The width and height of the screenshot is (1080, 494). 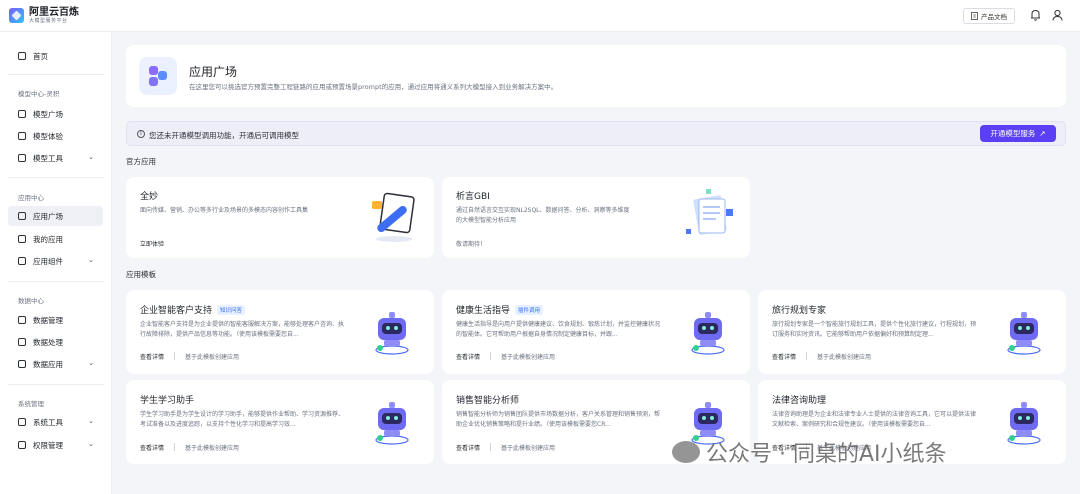 What do you see at coordinates (55, 136) in the screenshot?
I see `sidebar-item-model-experience: 模型体验` at bounding box center [55, 136].